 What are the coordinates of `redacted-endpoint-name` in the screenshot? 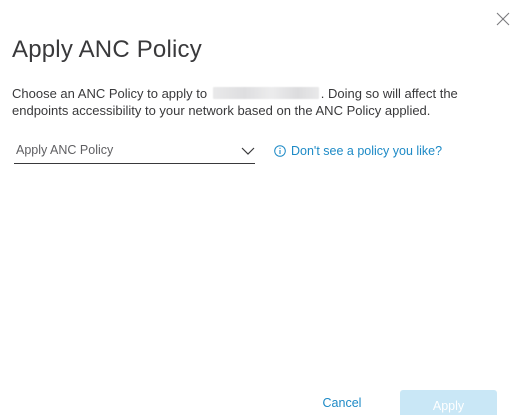 It's located at (265, 93).